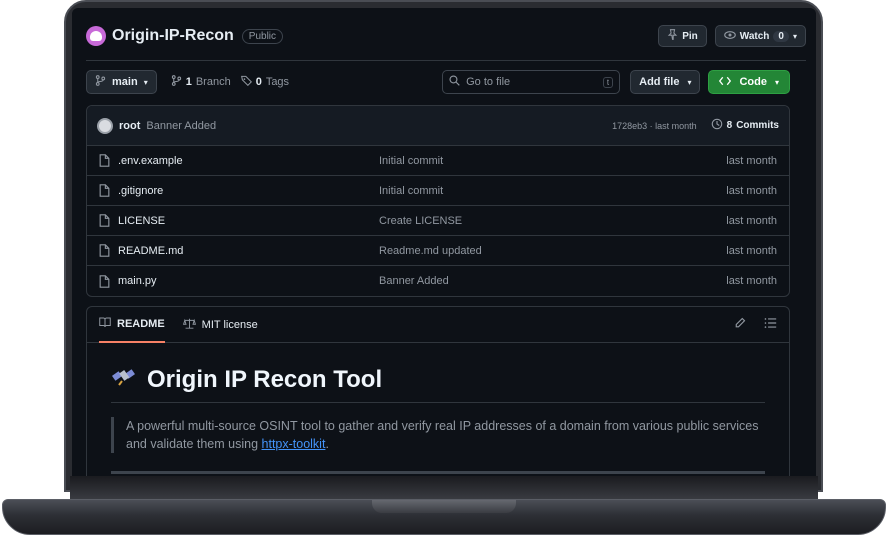  I want to click on tag-label: Tags, so click(277, 82).